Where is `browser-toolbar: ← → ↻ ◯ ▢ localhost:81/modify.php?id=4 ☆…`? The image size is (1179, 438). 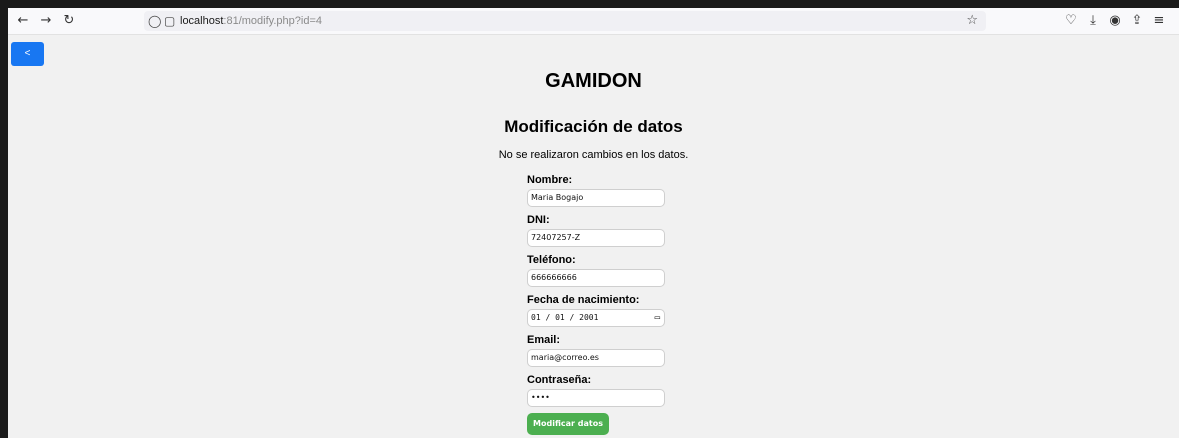
browser-toolbar: ← → ↻ ◯ ▢ localhost:81/modify.php?id=4 ☆… is located at coordinates (593, 21).